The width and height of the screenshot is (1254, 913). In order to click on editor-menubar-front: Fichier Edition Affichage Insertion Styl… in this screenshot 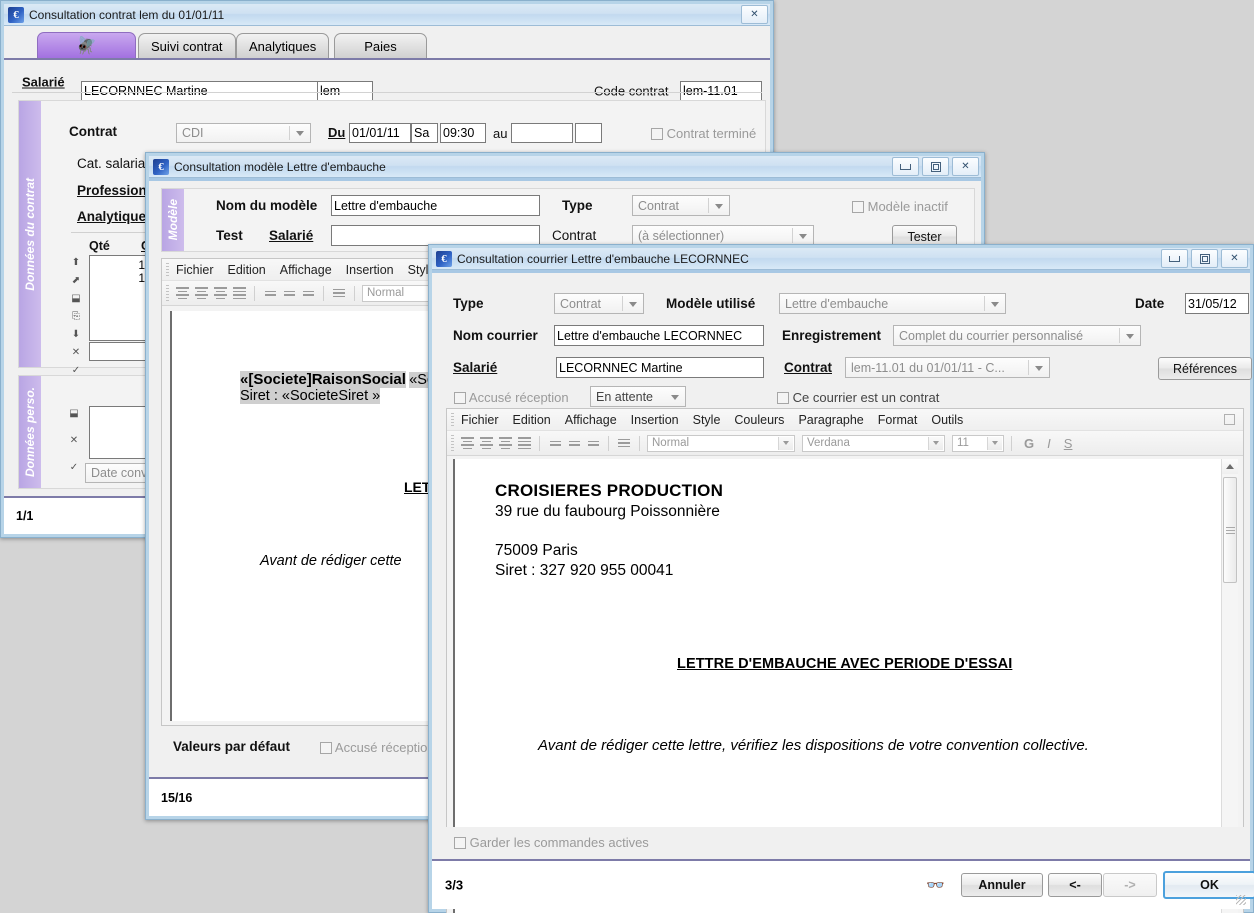, I will do `click(845, 420)`.